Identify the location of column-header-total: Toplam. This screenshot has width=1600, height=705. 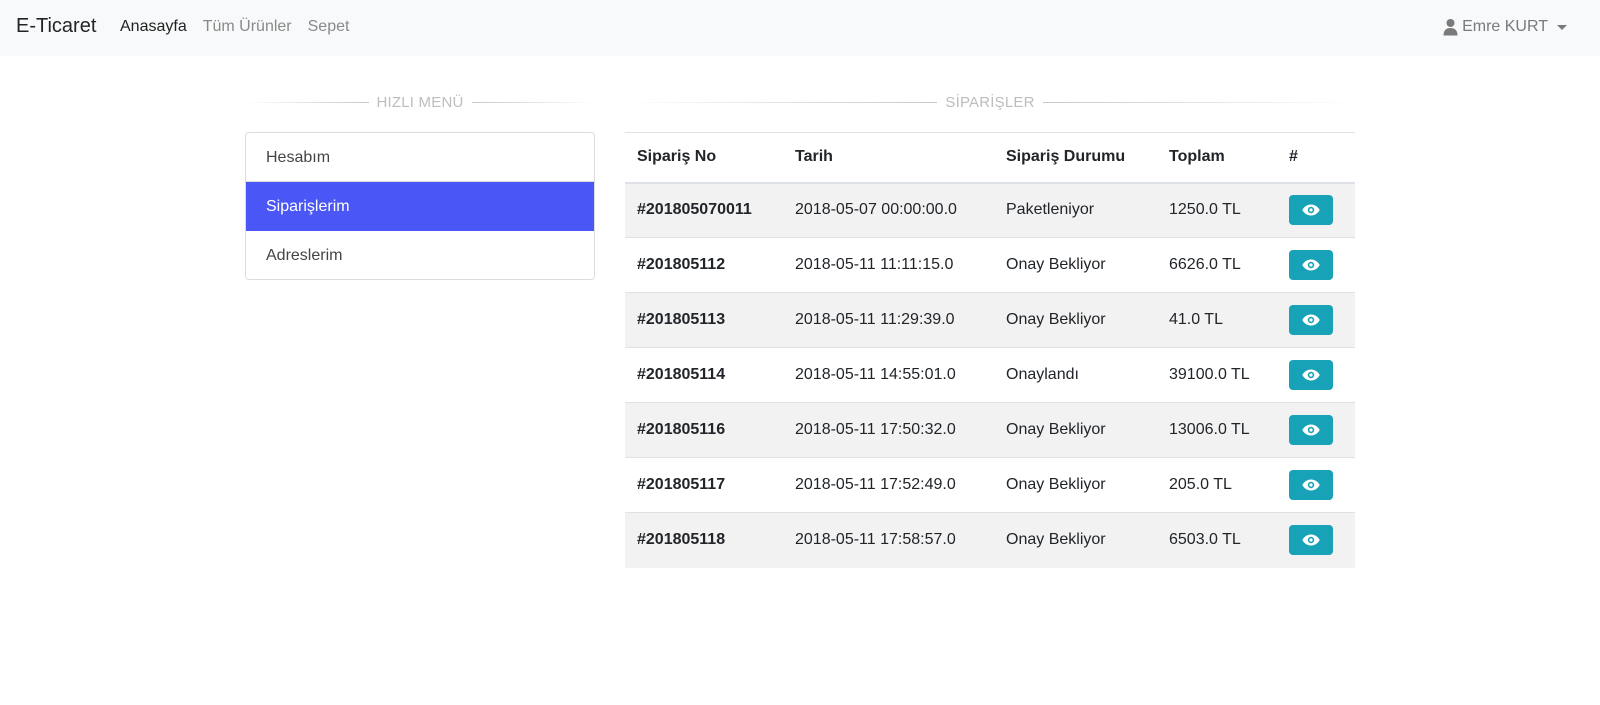
(1217, 158).